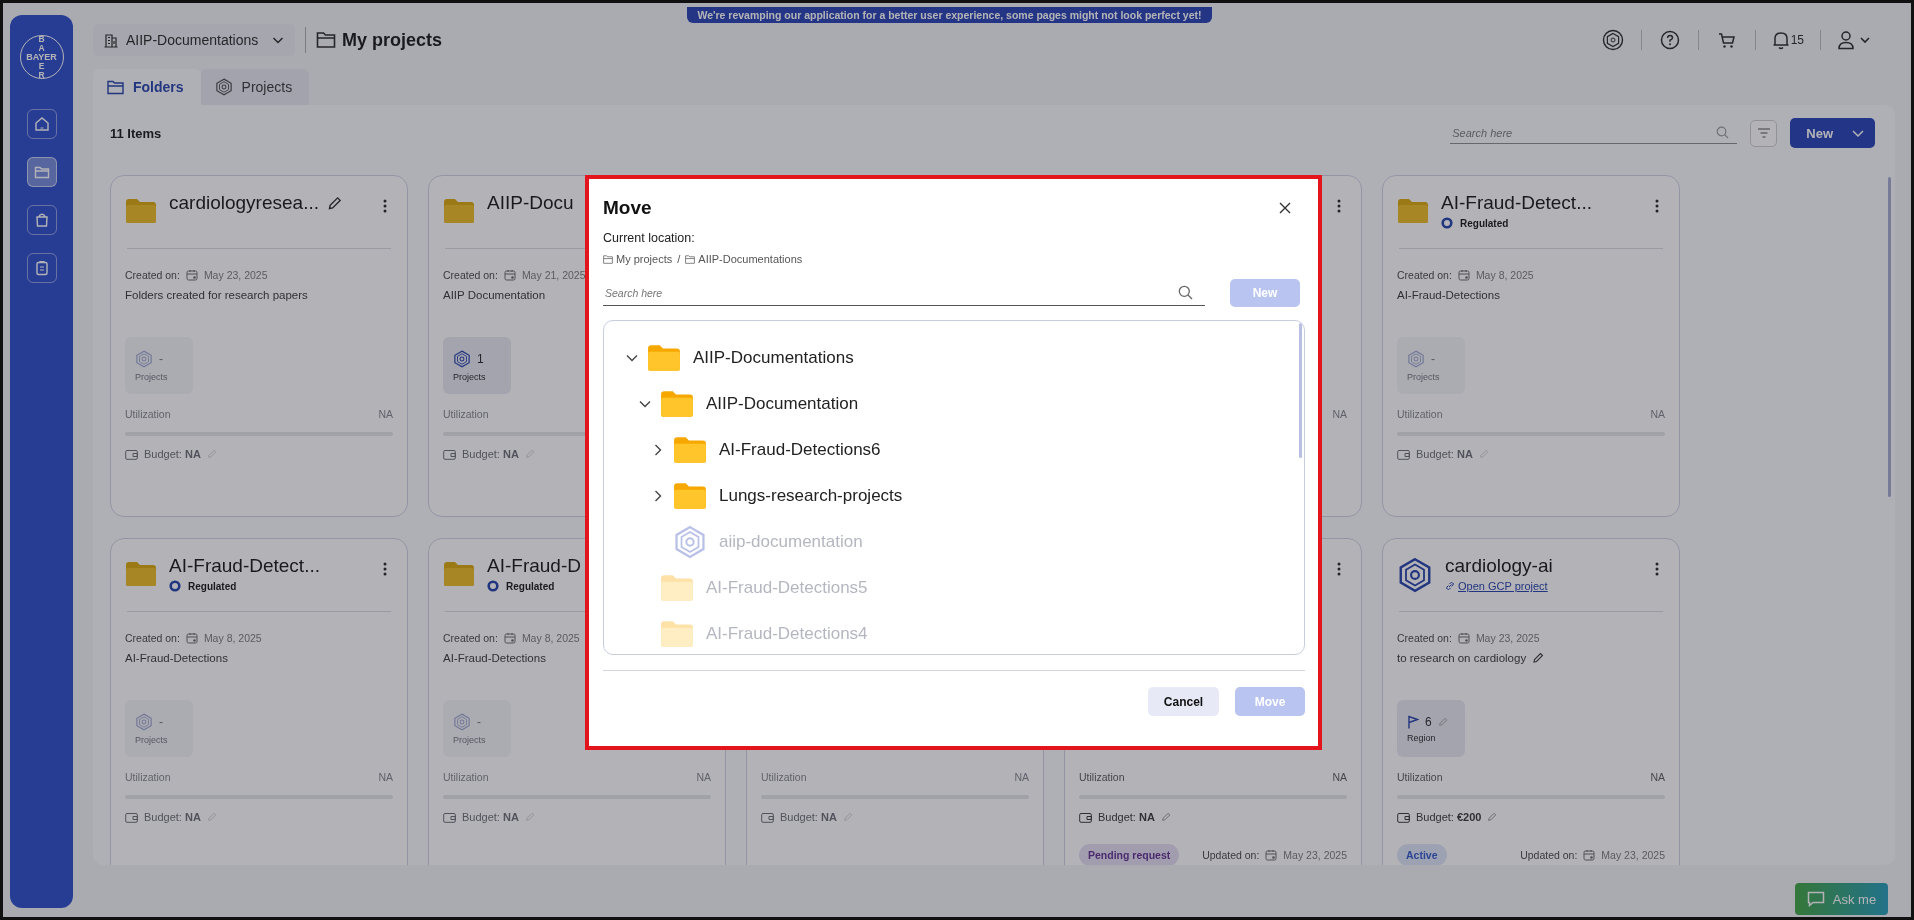 The image size is (1914, 920). I want to click on bag-icon, so click(41, 220).